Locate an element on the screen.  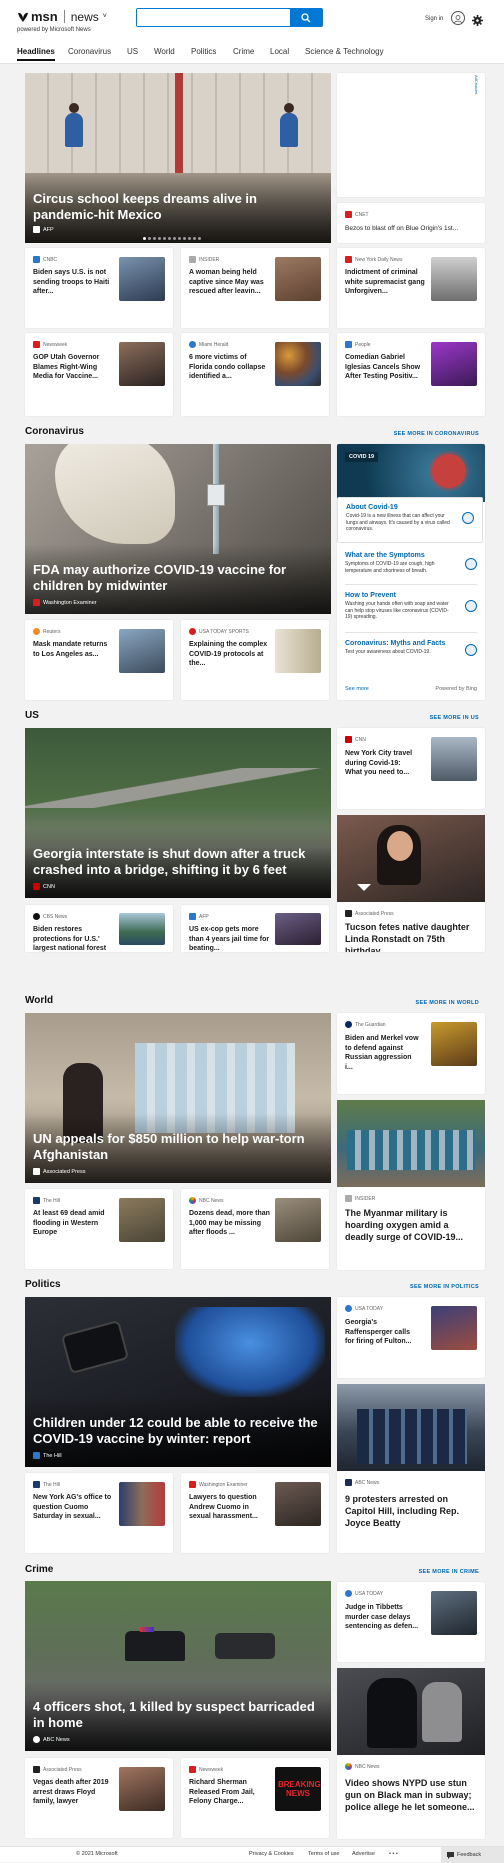
section-heading-world: World is located at coordinates (39, 1000).